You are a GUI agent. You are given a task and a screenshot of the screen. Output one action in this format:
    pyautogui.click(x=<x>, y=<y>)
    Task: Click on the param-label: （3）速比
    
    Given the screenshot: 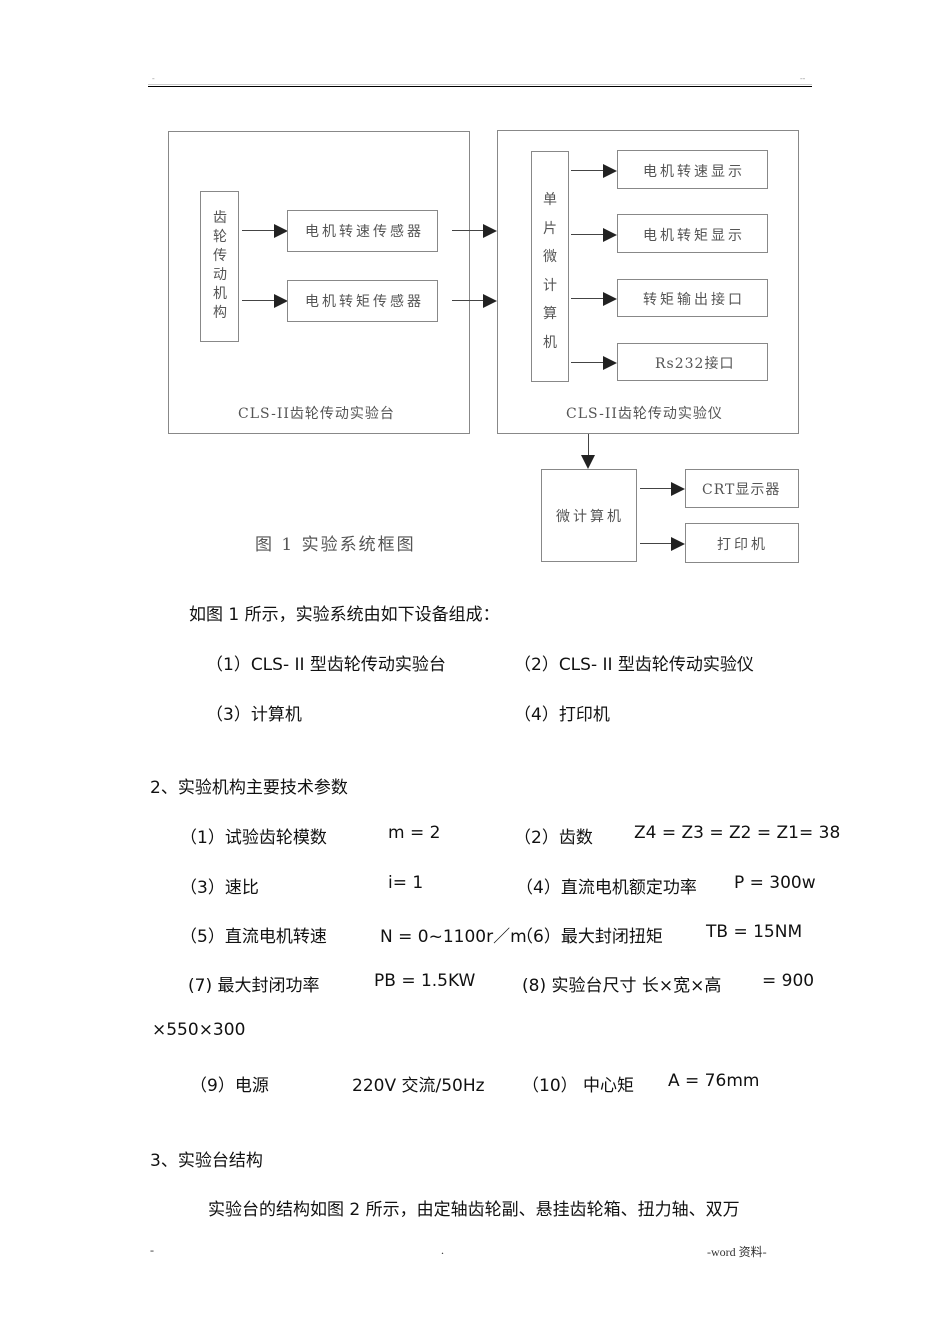 What is the action you would take?
    pyautogui.click(x=219, y=888)
    